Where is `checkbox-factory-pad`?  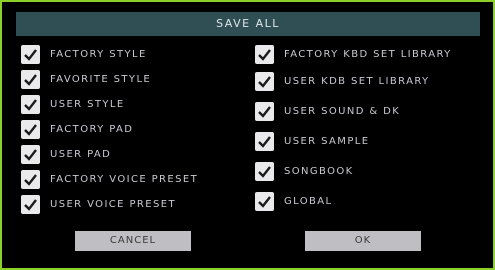 checkbox-factory-pad is located at coordinates (30, 129).